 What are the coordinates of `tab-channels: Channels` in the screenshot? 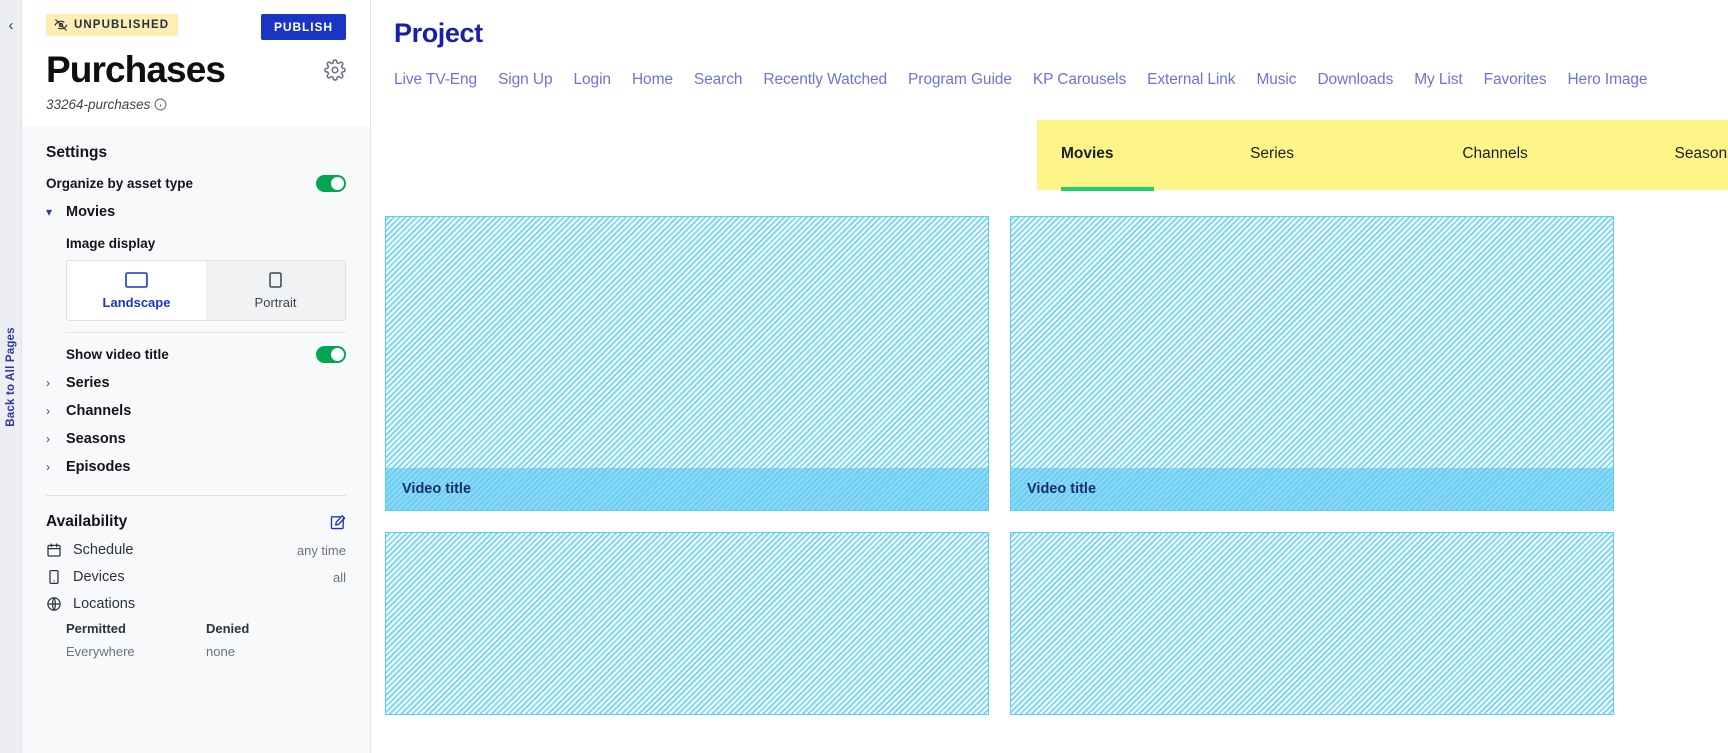 It's located at (1568, 155).